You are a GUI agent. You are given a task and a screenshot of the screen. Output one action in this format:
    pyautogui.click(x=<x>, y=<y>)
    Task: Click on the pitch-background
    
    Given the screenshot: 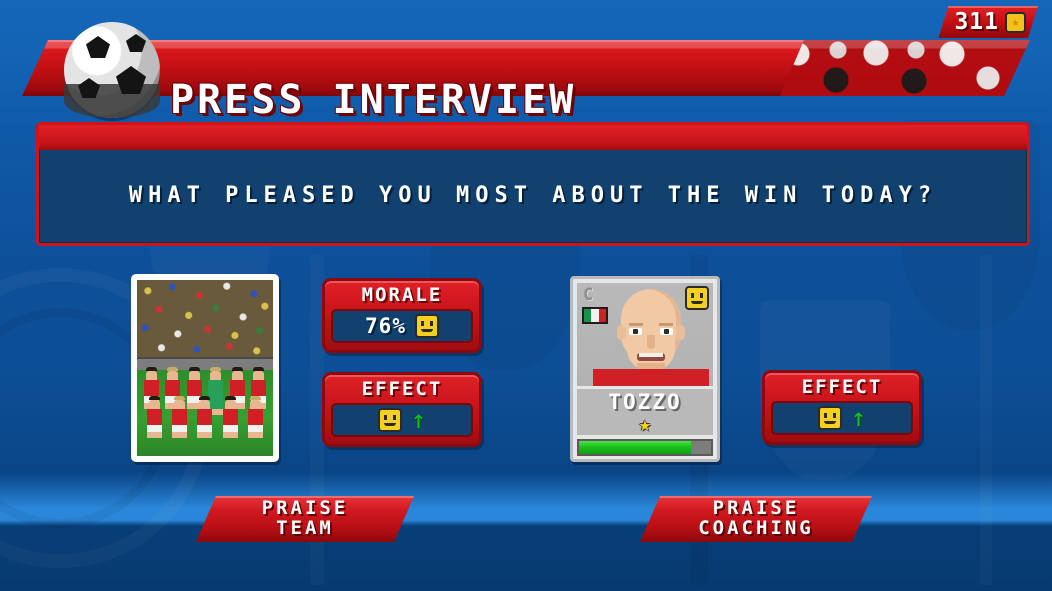 What is the action you would take?
    pyautogui.click(x=205, y=411)
    